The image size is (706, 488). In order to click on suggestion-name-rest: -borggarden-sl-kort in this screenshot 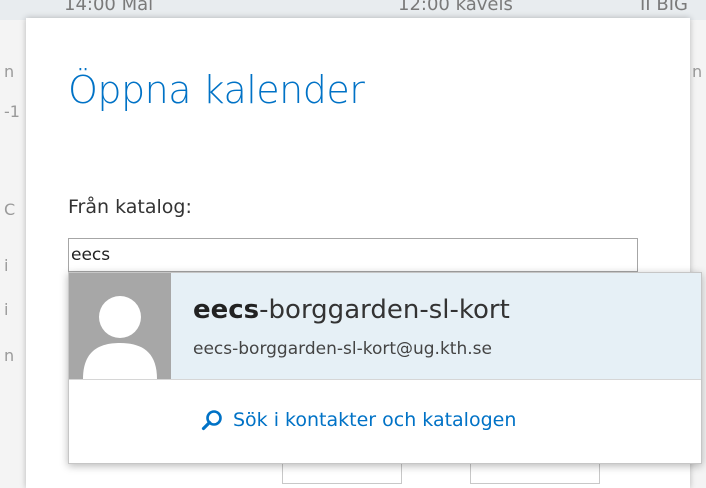, I will do `click(384, 310)`.